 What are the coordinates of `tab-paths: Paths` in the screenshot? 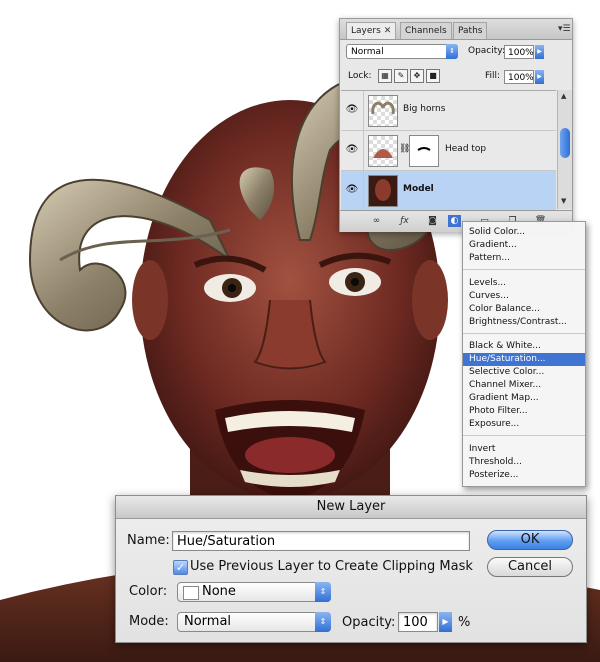 It's located at (470, 30).